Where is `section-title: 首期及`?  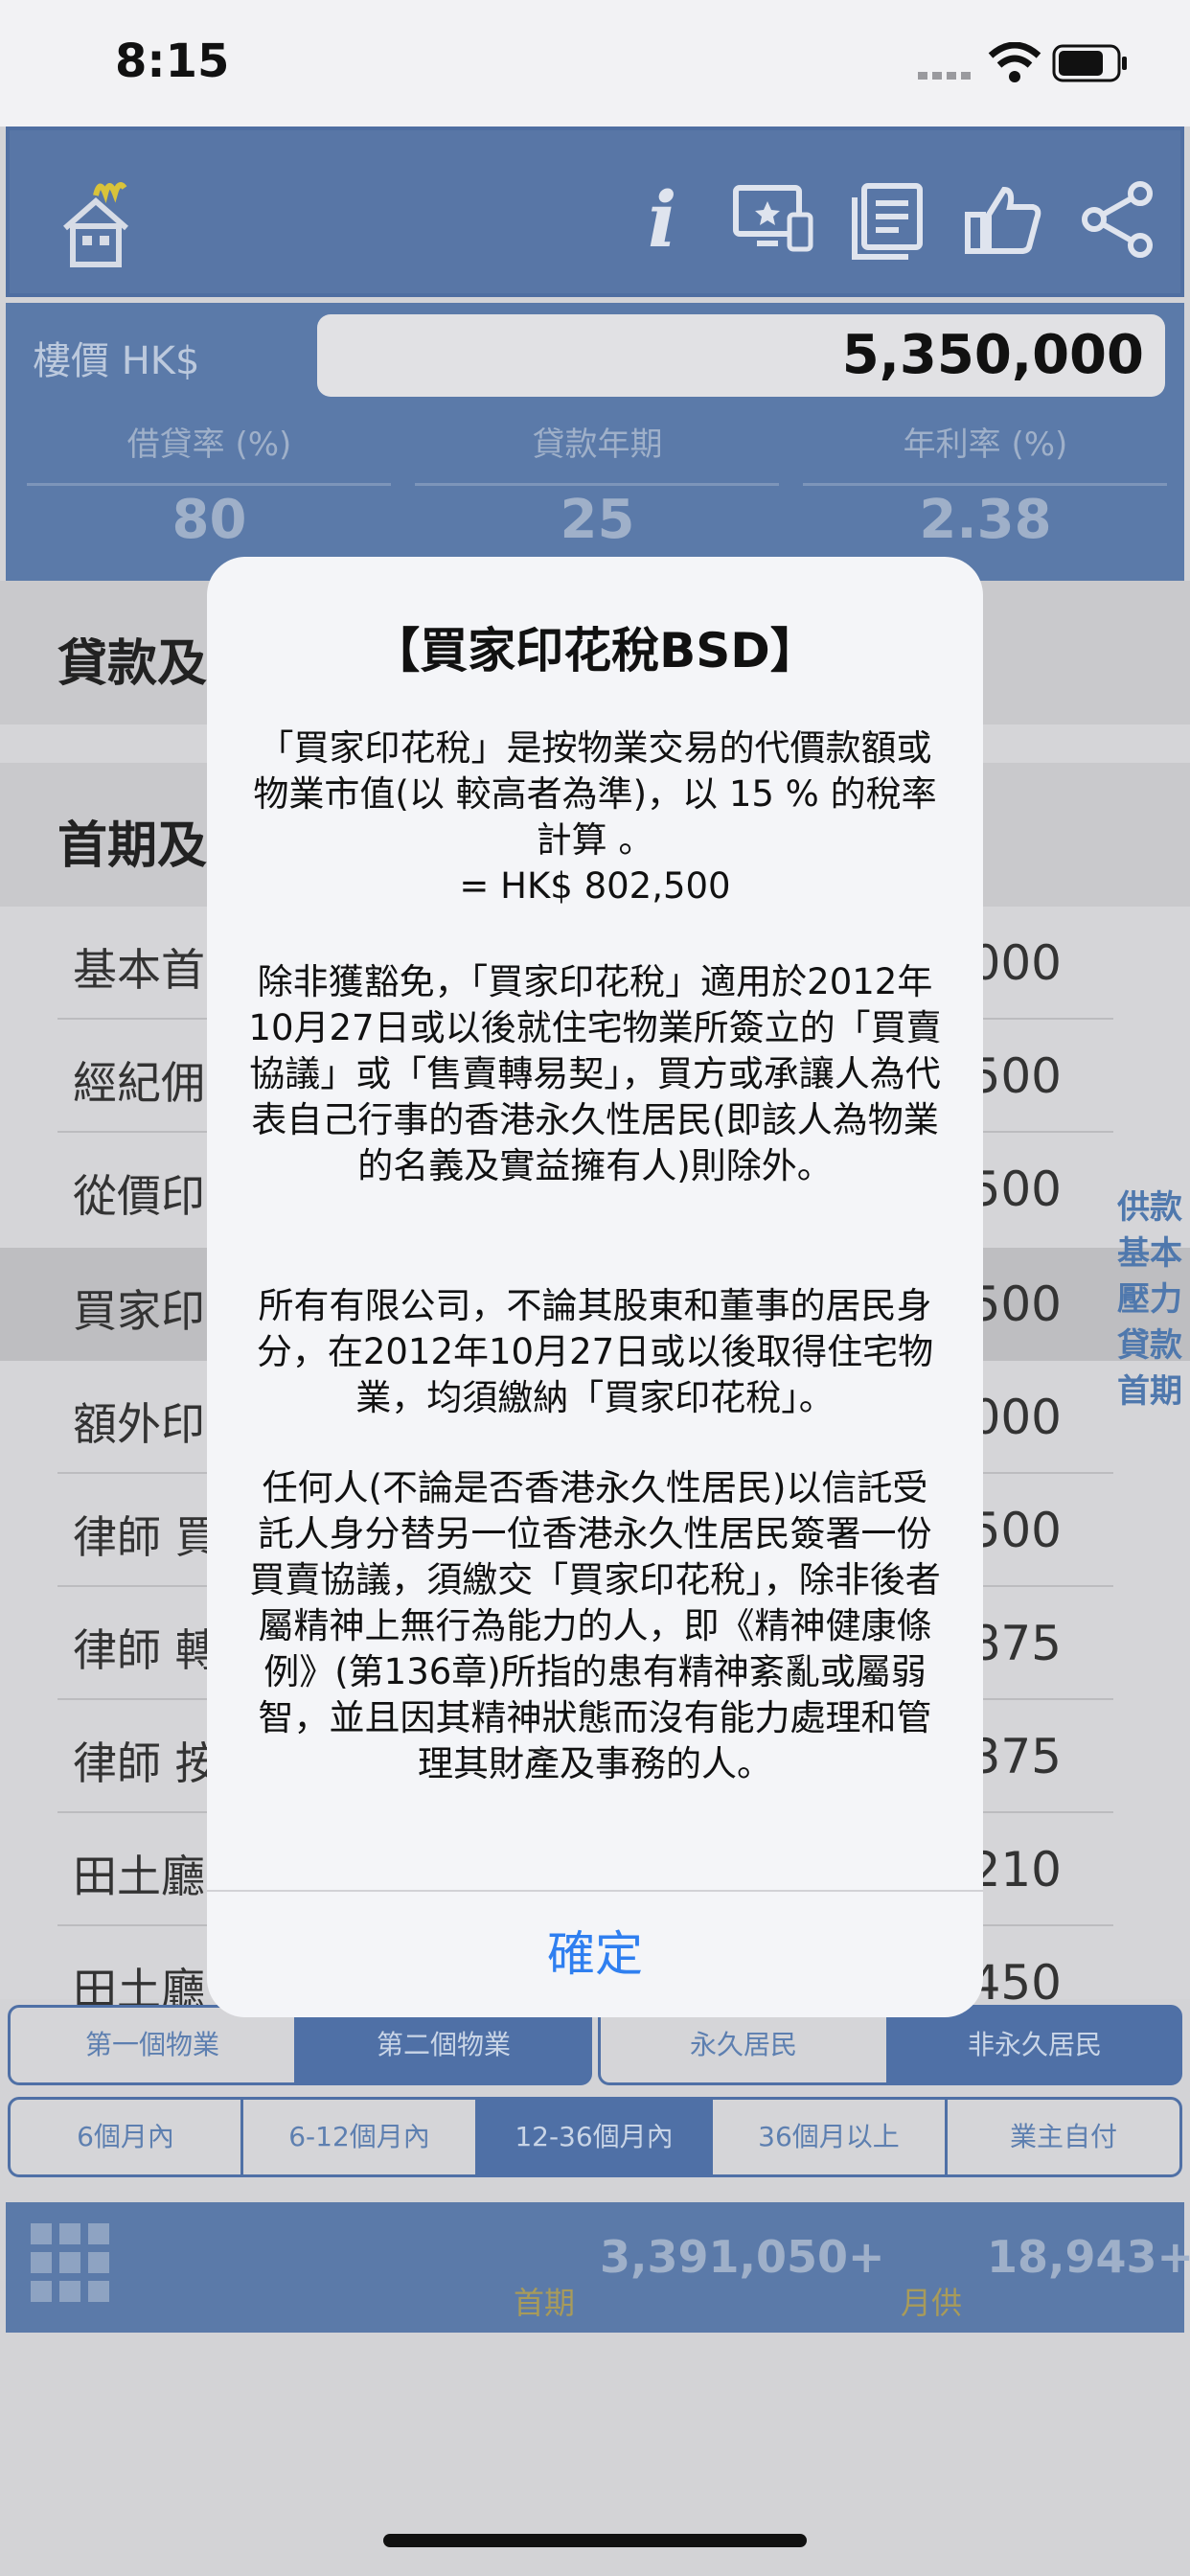
section-title: 首期及 is located at coordinates (132, 846).